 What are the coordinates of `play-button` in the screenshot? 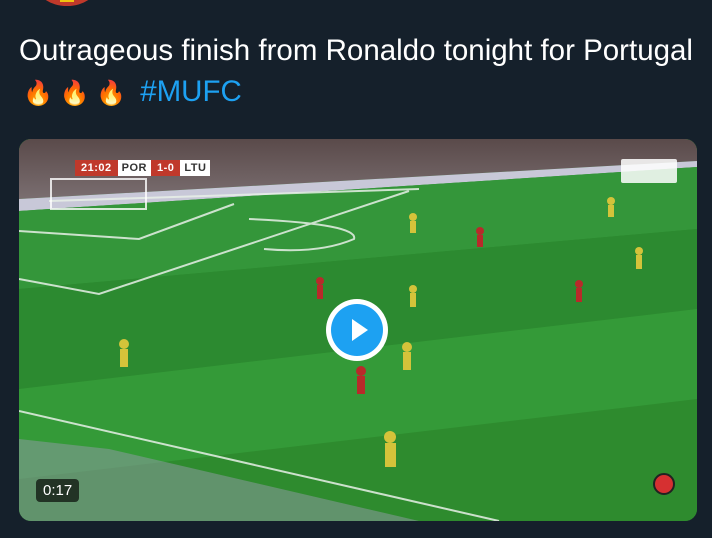 It's located at (357, 330).